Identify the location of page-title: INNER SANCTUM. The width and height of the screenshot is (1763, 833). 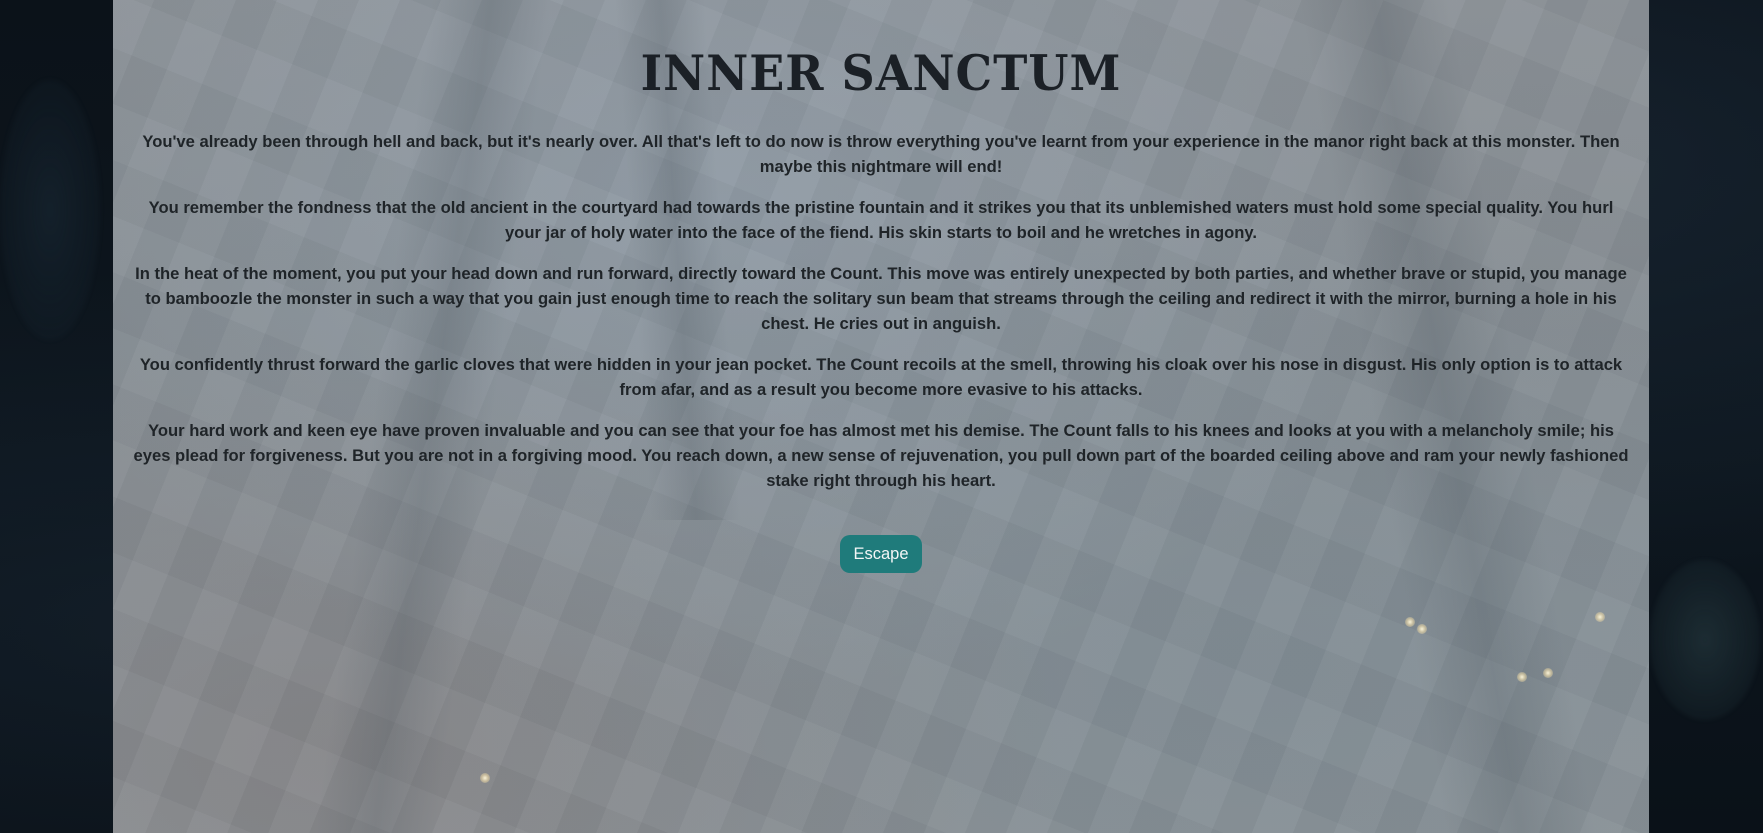
(881, 73).